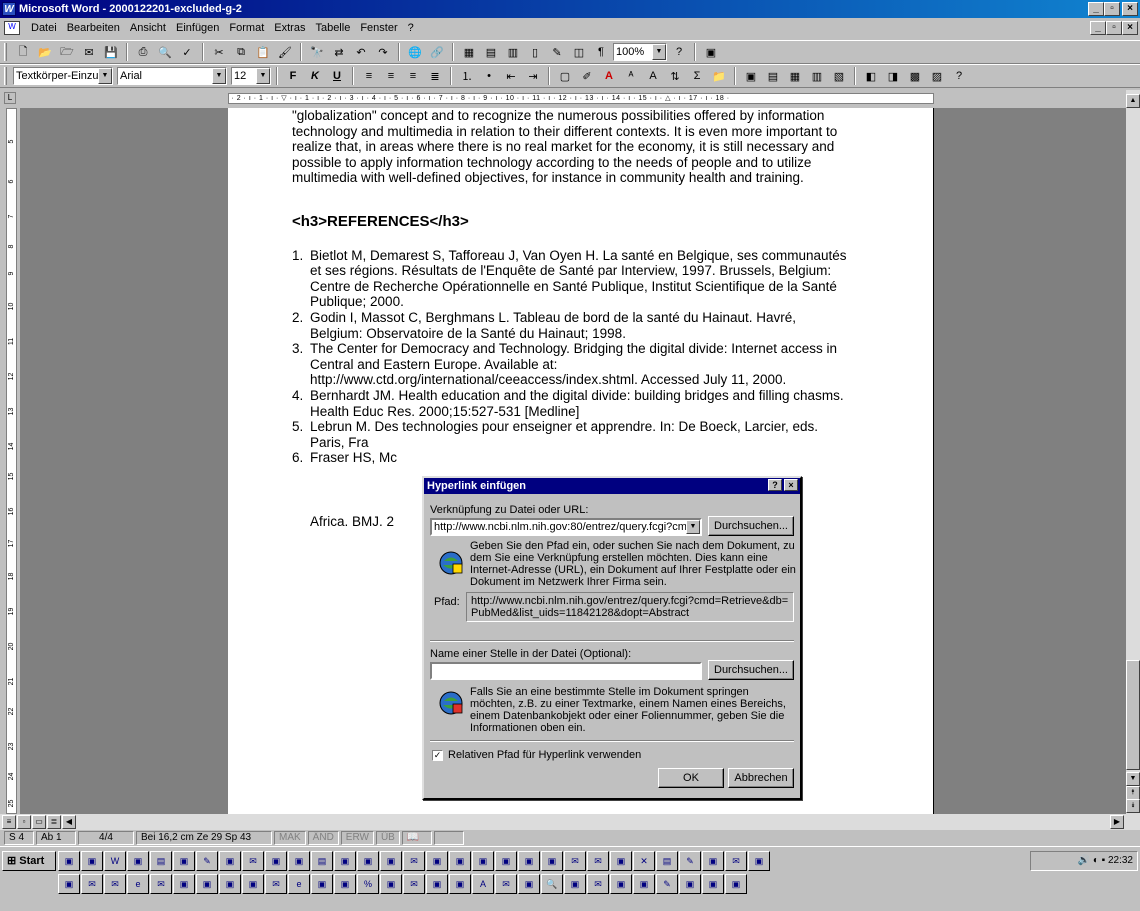 This screenshot has height=911, width=1140. What do you see at coordinates (893, 76) in the screenshot?
I see `nav-next-icon: ◨` at bounding box center [893, 76].